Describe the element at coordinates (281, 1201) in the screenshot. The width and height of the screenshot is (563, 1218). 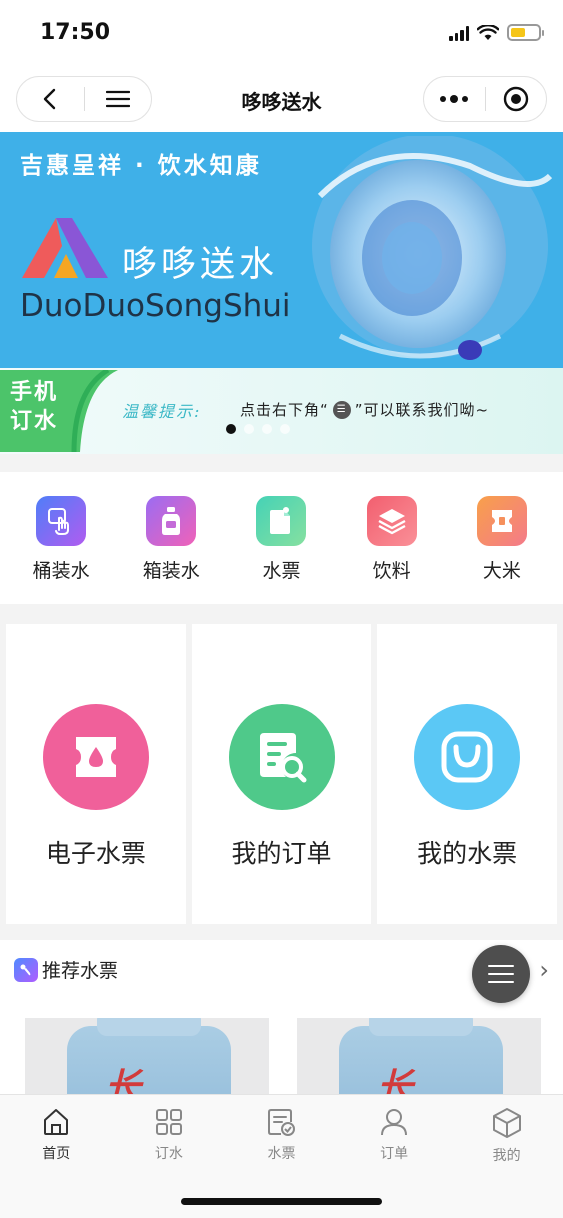
I see `home-indicator` at that location.